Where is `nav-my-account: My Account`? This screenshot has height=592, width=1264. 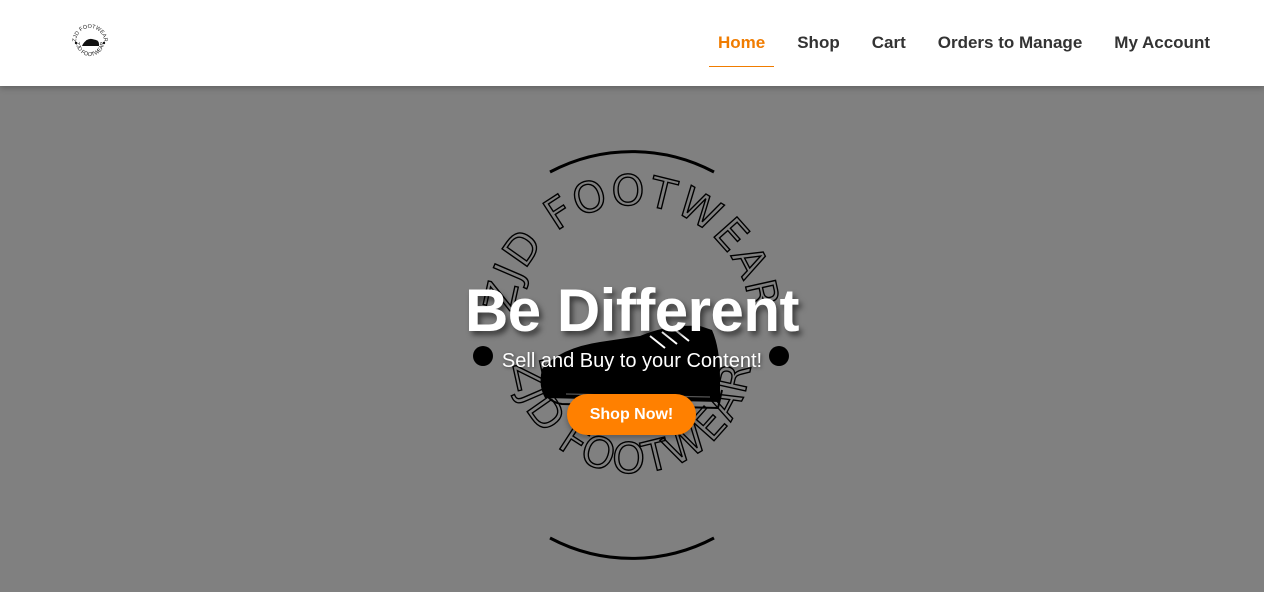 nav-my-account: My Account is located at coordinates (1162, 43).